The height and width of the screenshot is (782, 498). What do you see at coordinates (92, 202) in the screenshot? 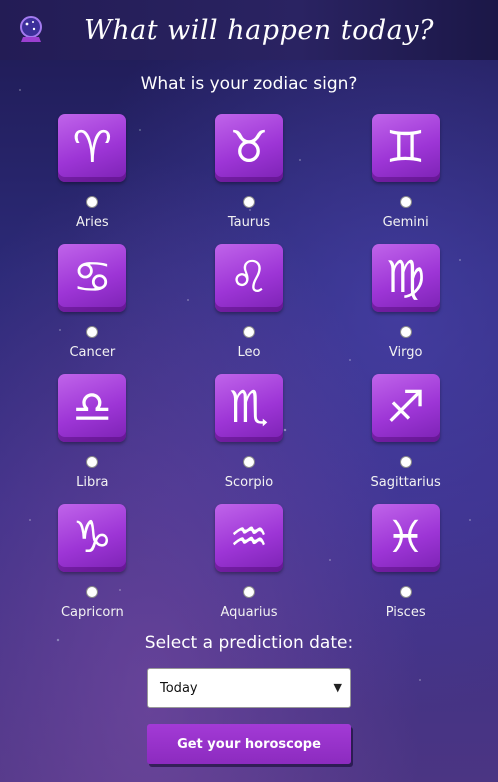
I see `aries-radio` at bounding box center [92, 202].